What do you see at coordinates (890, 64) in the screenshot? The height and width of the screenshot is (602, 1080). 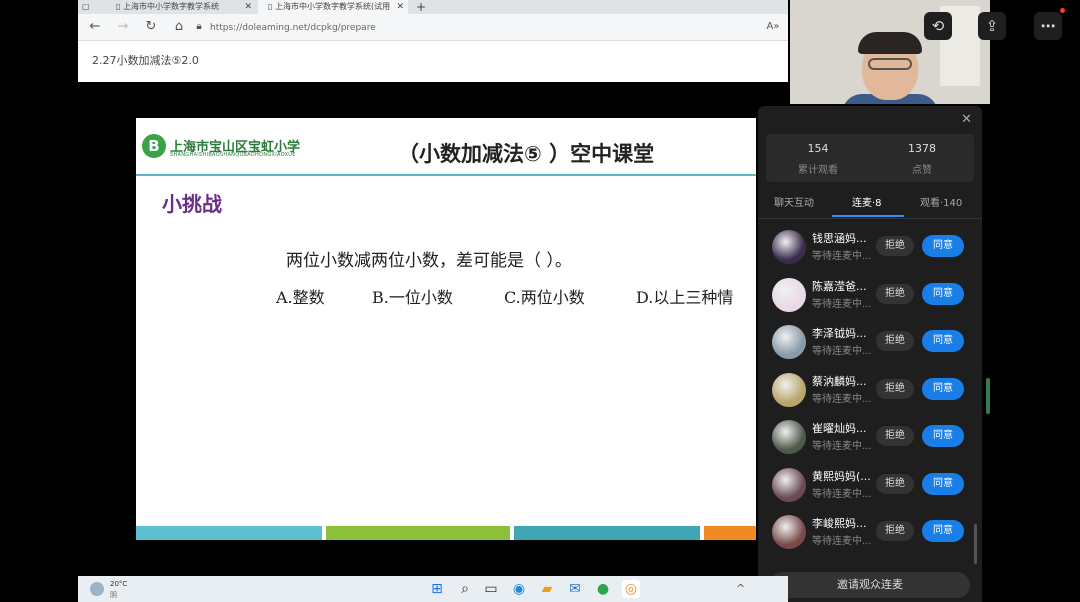 I see `teacher-glasses` at bounding box center [890, 64].